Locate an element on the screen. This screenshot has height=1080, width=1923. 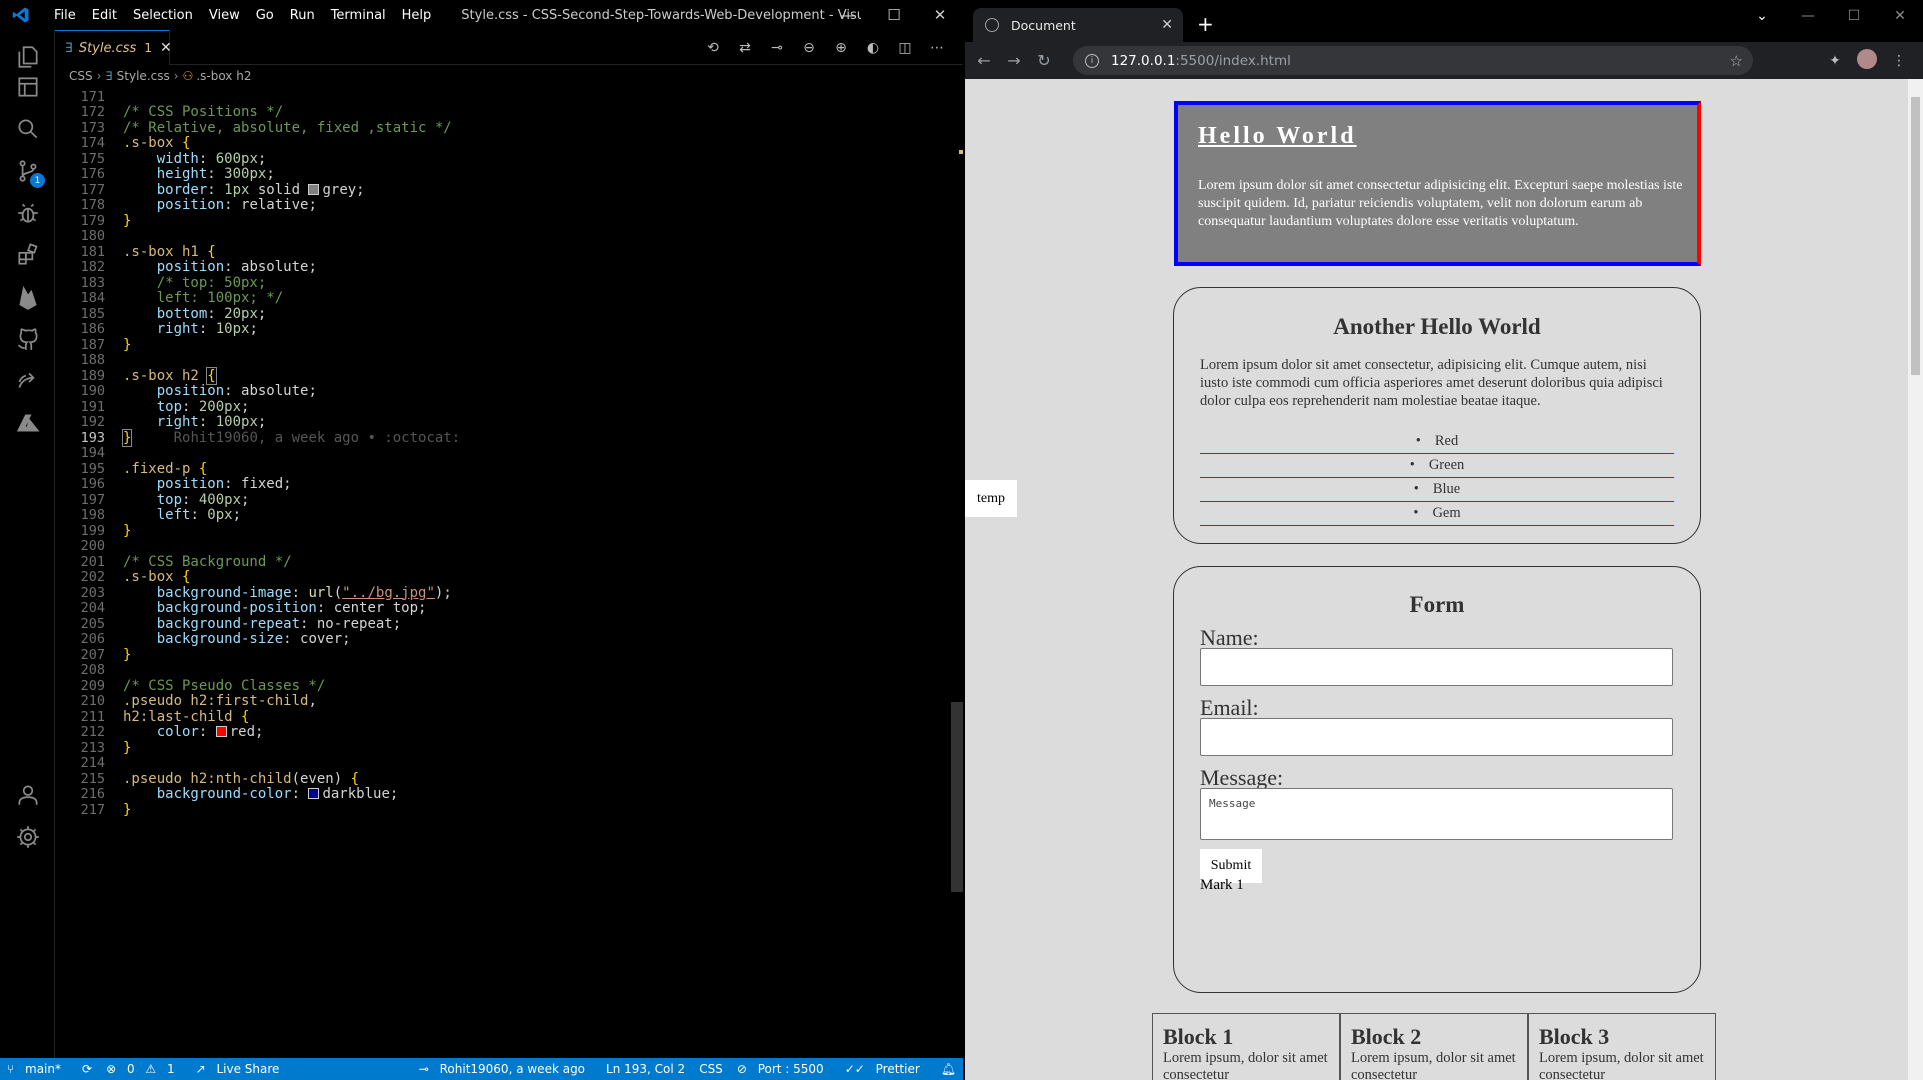
form-heading: Form is located at coordinates (1437, 604).